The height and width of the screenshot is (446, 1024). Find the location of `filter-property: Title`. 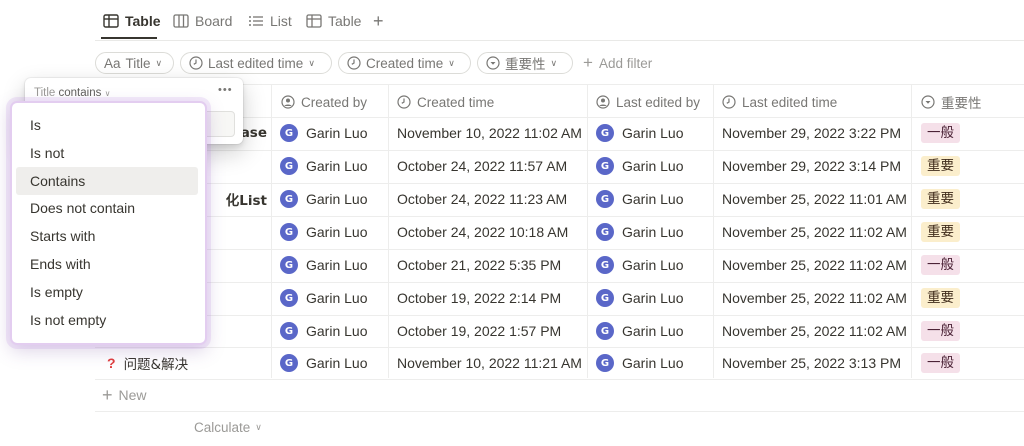

filter-property: Title is located at coordinates (45, 93).